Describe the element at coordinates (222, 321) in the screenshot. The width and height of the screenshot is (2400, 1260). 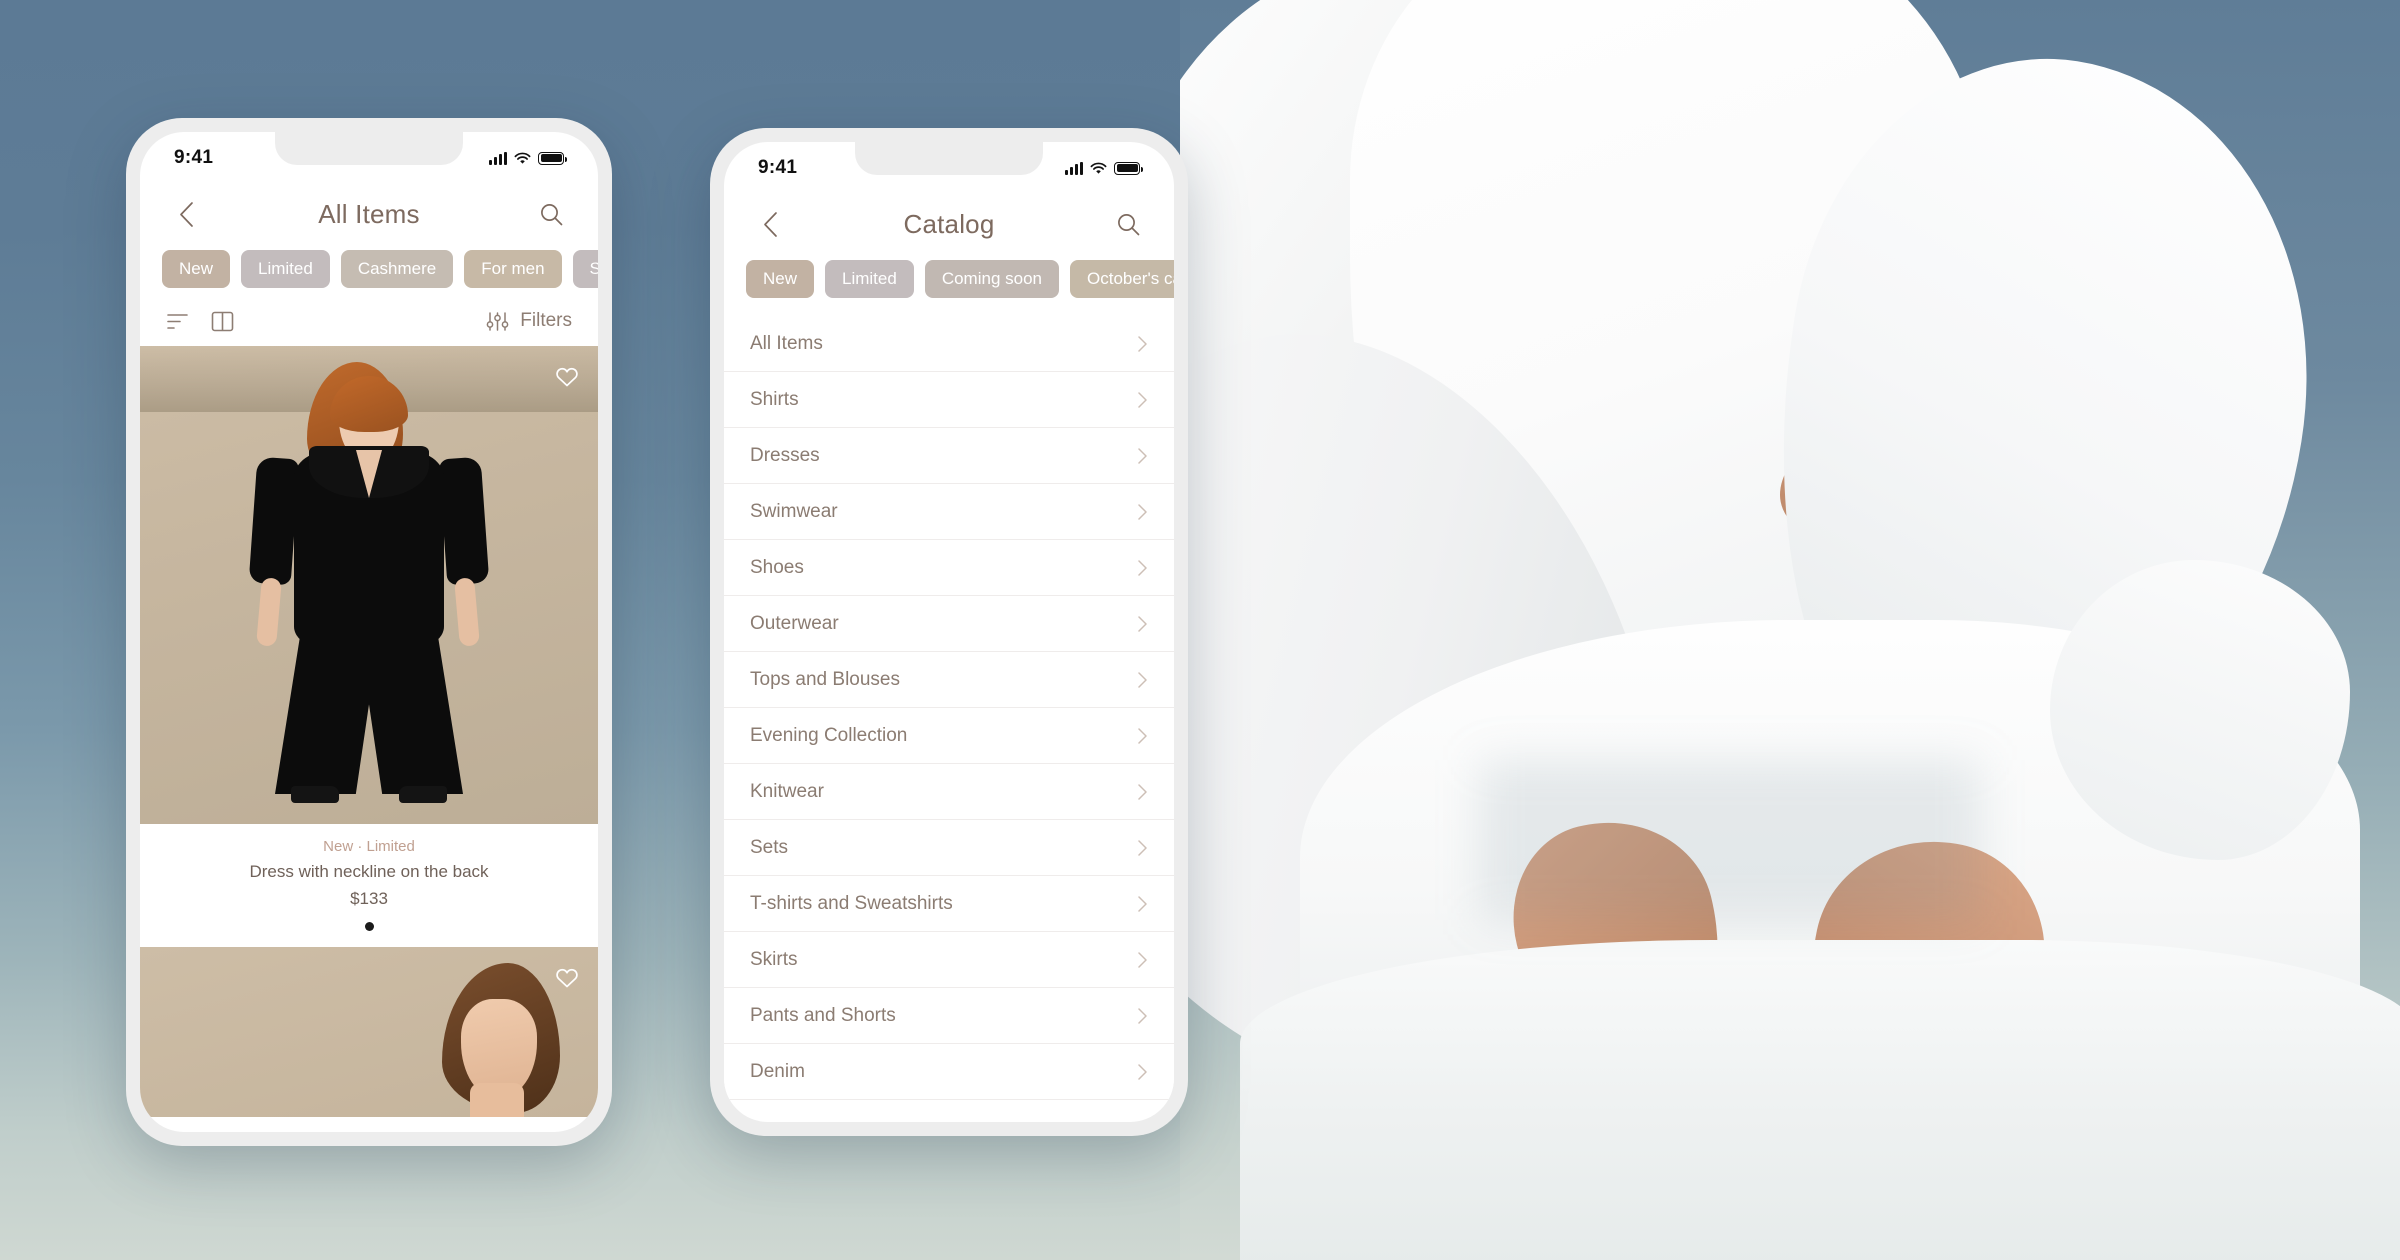
I see `two-column-layout-icon` at that location.